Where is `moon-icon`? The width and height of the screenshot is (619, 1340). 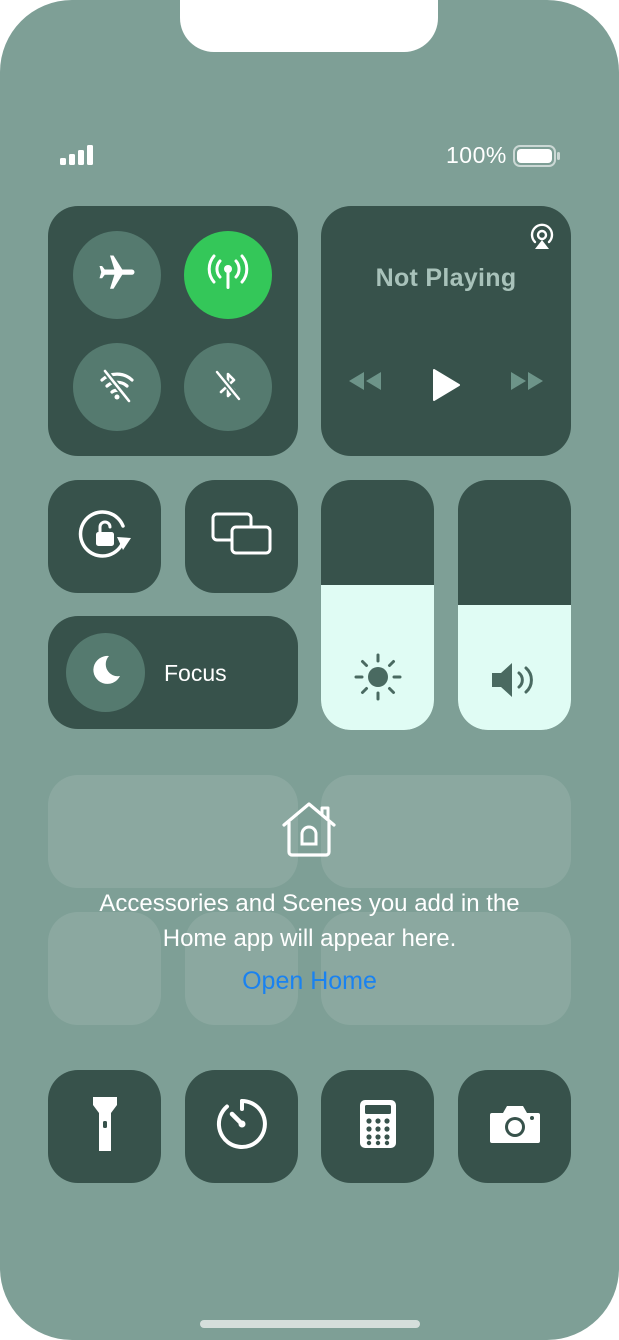
moon-icon is located at coordinates (106, 672).